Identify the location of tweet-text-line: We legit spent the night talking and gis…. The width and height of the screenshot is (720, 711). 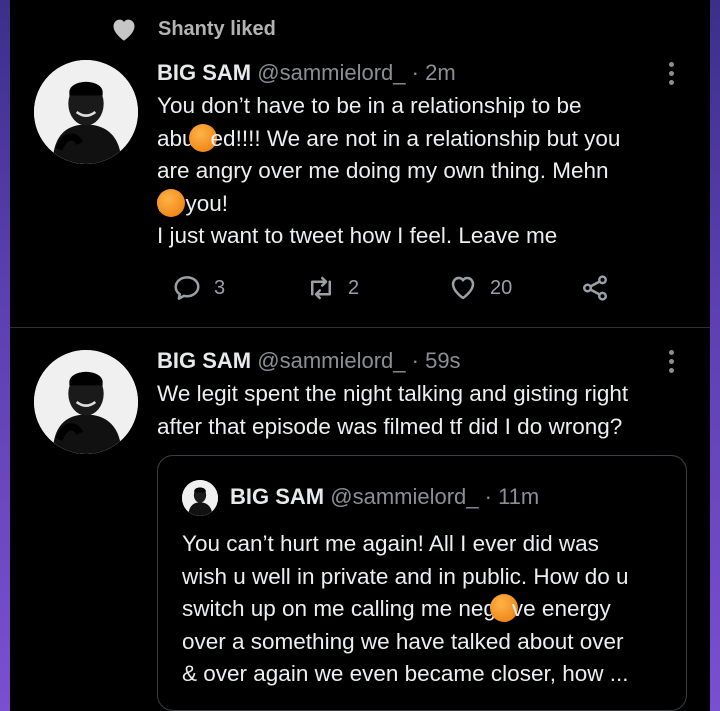
(393, 393).